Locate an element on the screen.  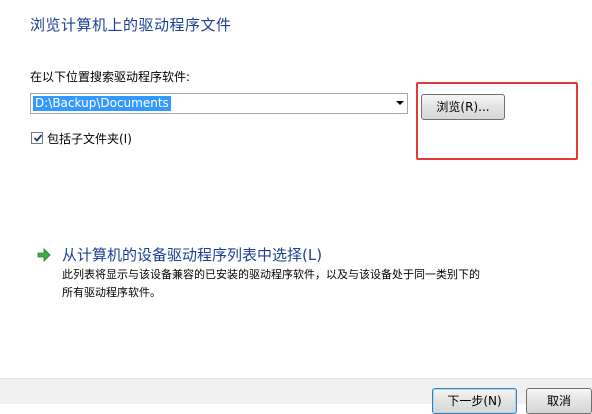
page-title: 浏览计算机上的驱动程序文件 is located at coordinates (131, 25).